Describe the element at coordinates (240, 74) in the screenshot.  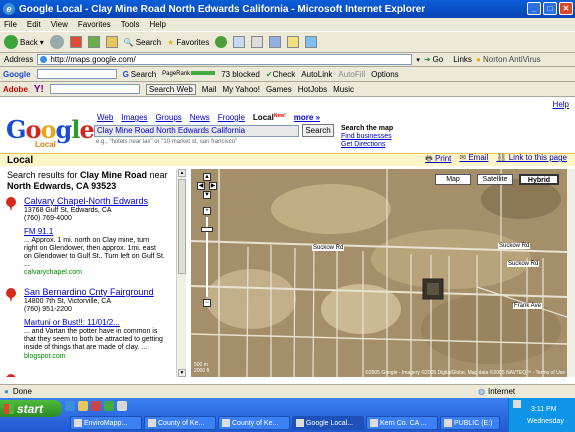
I see `popup-blocker: 73 blocked` at that location.